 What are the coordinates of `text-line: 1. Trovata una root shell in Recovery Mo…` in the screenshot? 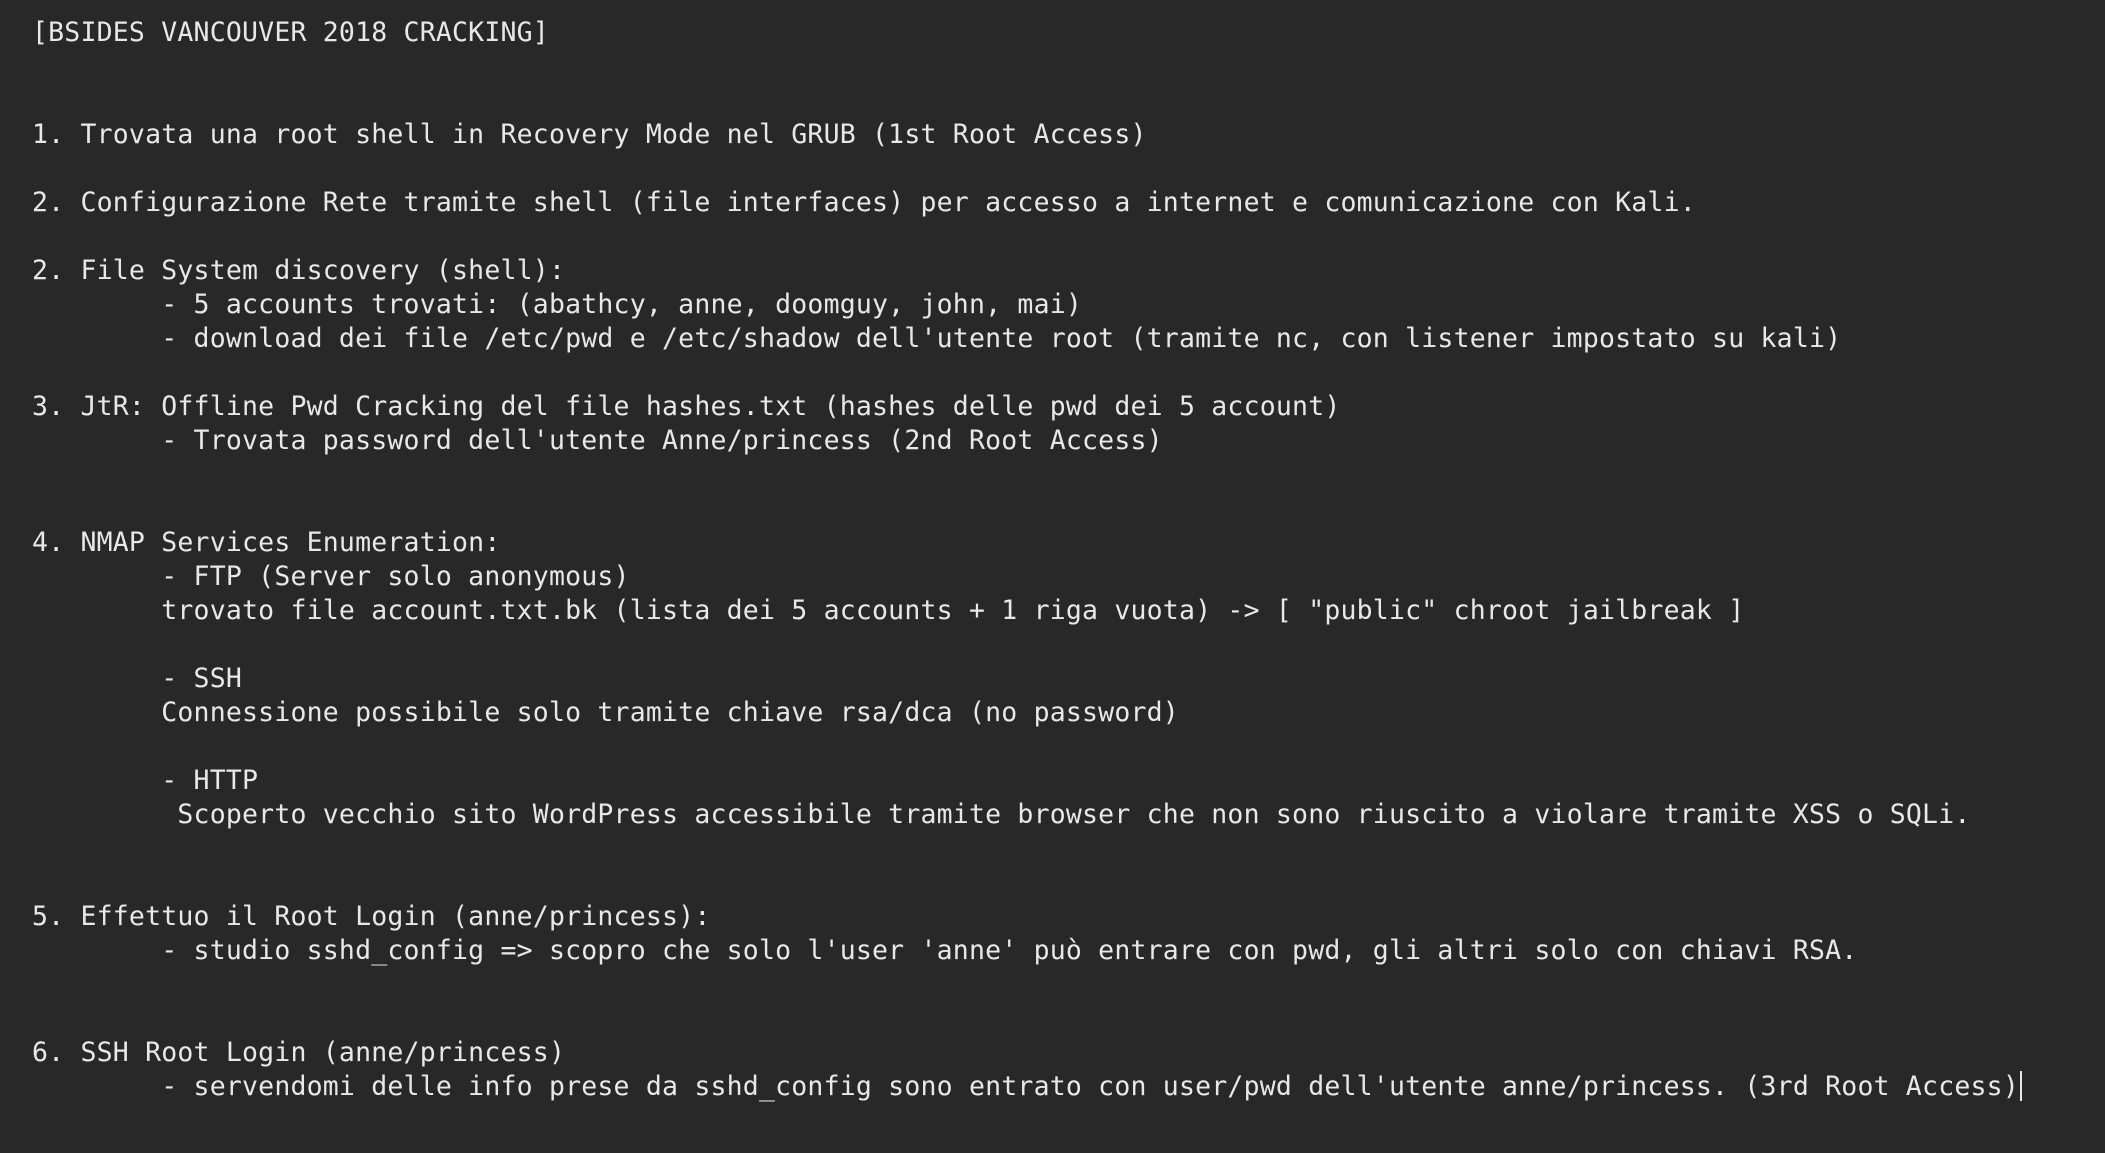 It's located at (589, 134).